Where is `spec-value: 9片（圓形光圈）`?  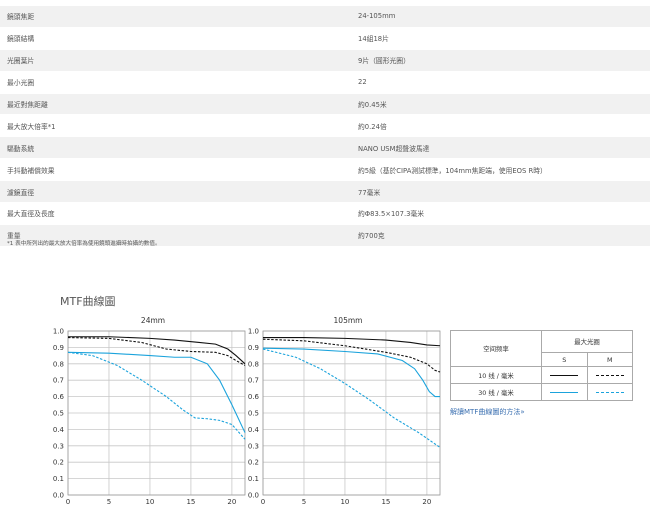 spec-value: 9片（圓形光圈） is located at coordinates (498, 60).